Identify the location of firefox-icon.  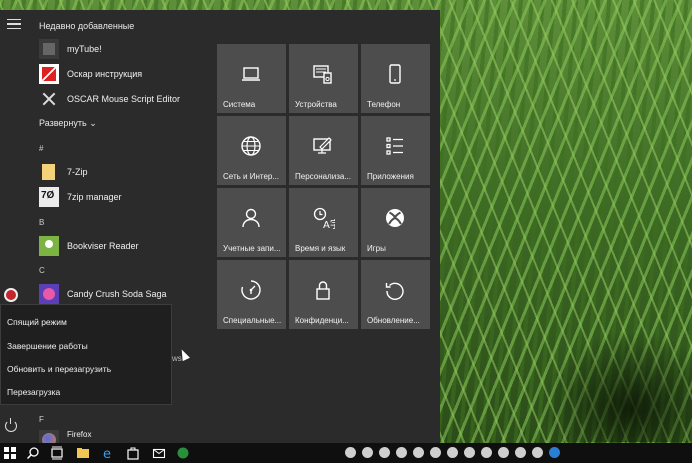
(49, 436).